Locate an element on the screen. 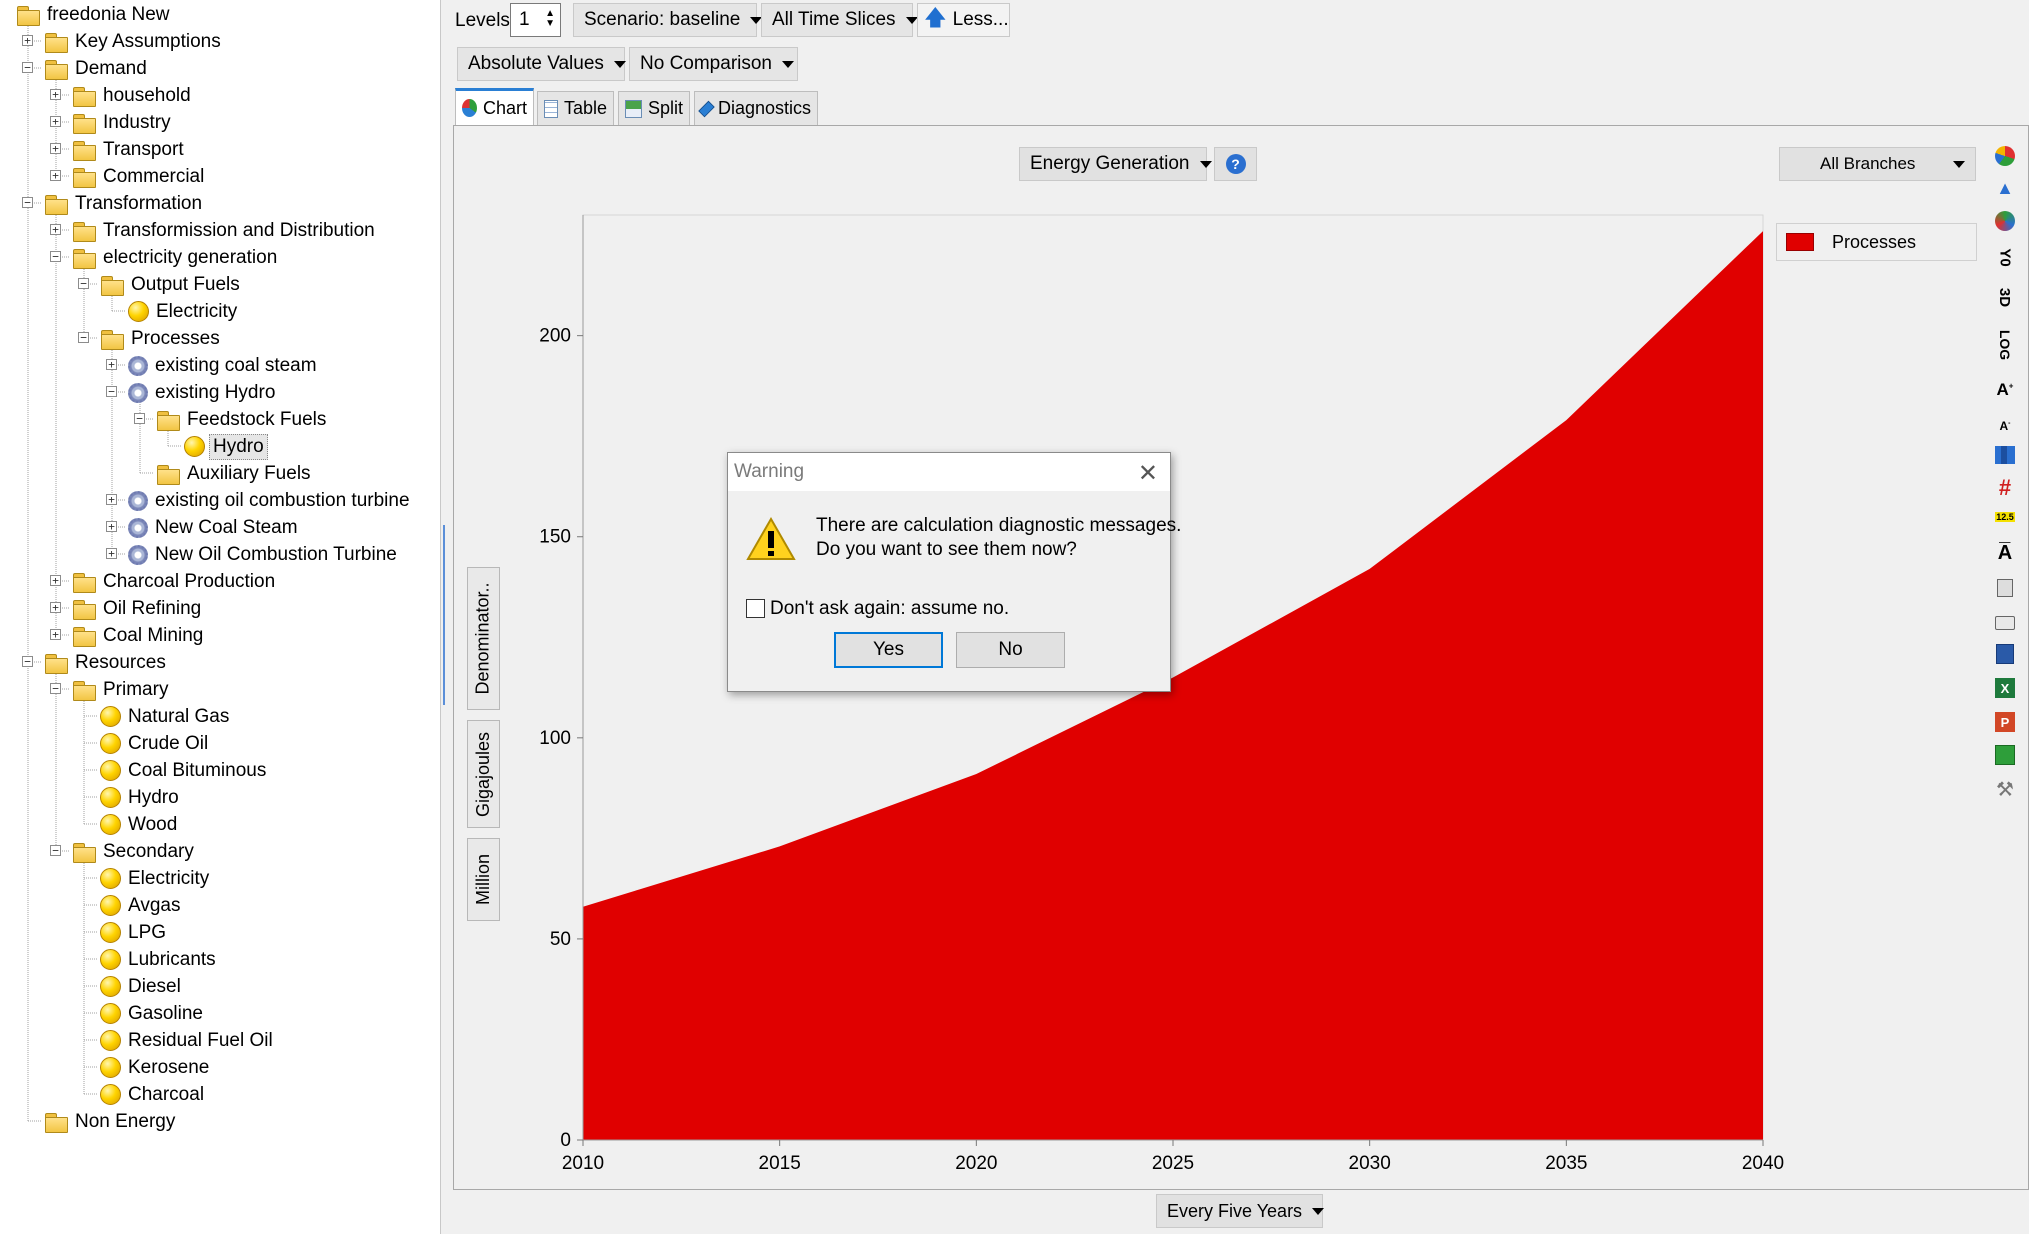  scale-tab: Million is located at coordinates (483, 879).